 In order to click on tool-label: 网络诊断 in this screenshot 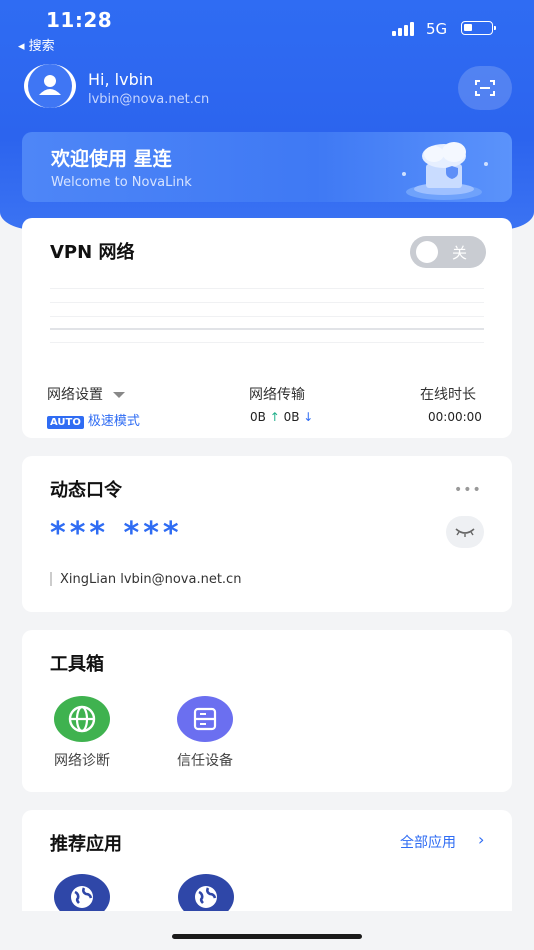, I will do `click(82, 761)`.